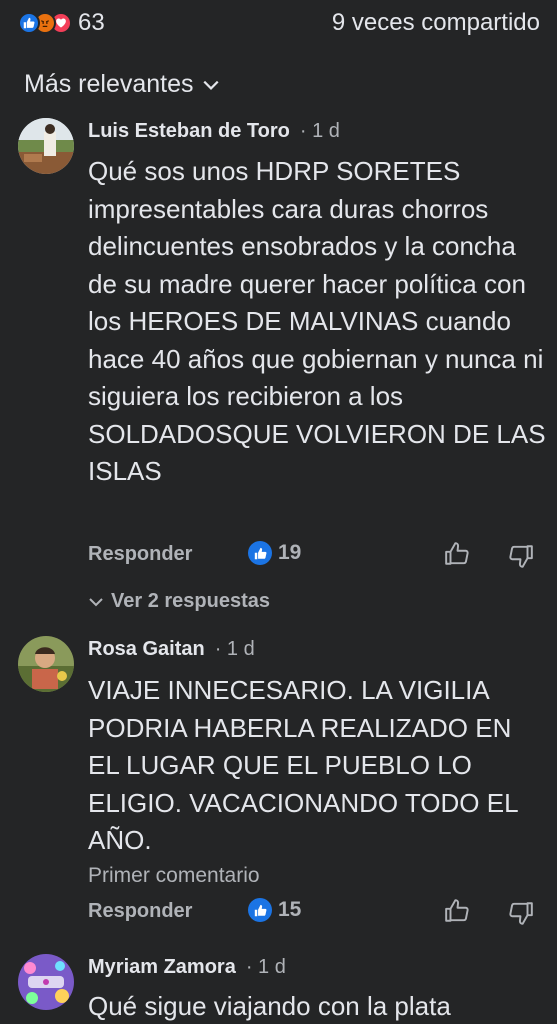  I want to click on view-replies-label: Ver 2 respuestas, so click(190, 601).